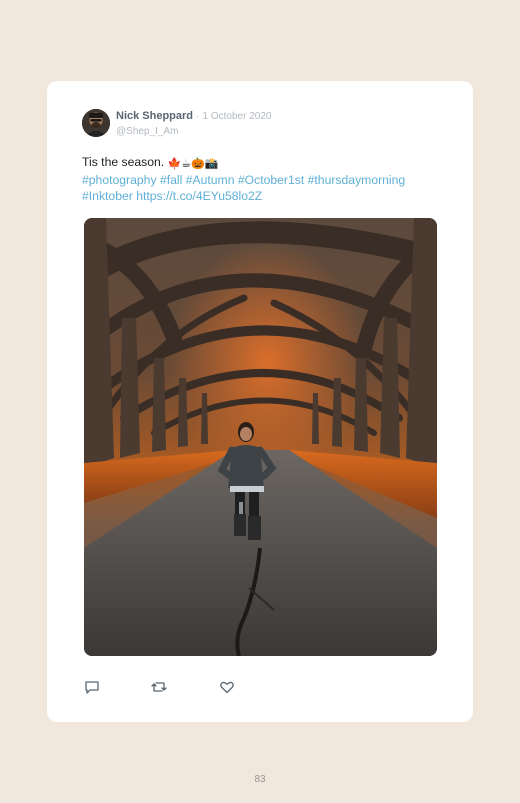  I want to click on author-handle: @Shep_I_Am, so click(193, 132).